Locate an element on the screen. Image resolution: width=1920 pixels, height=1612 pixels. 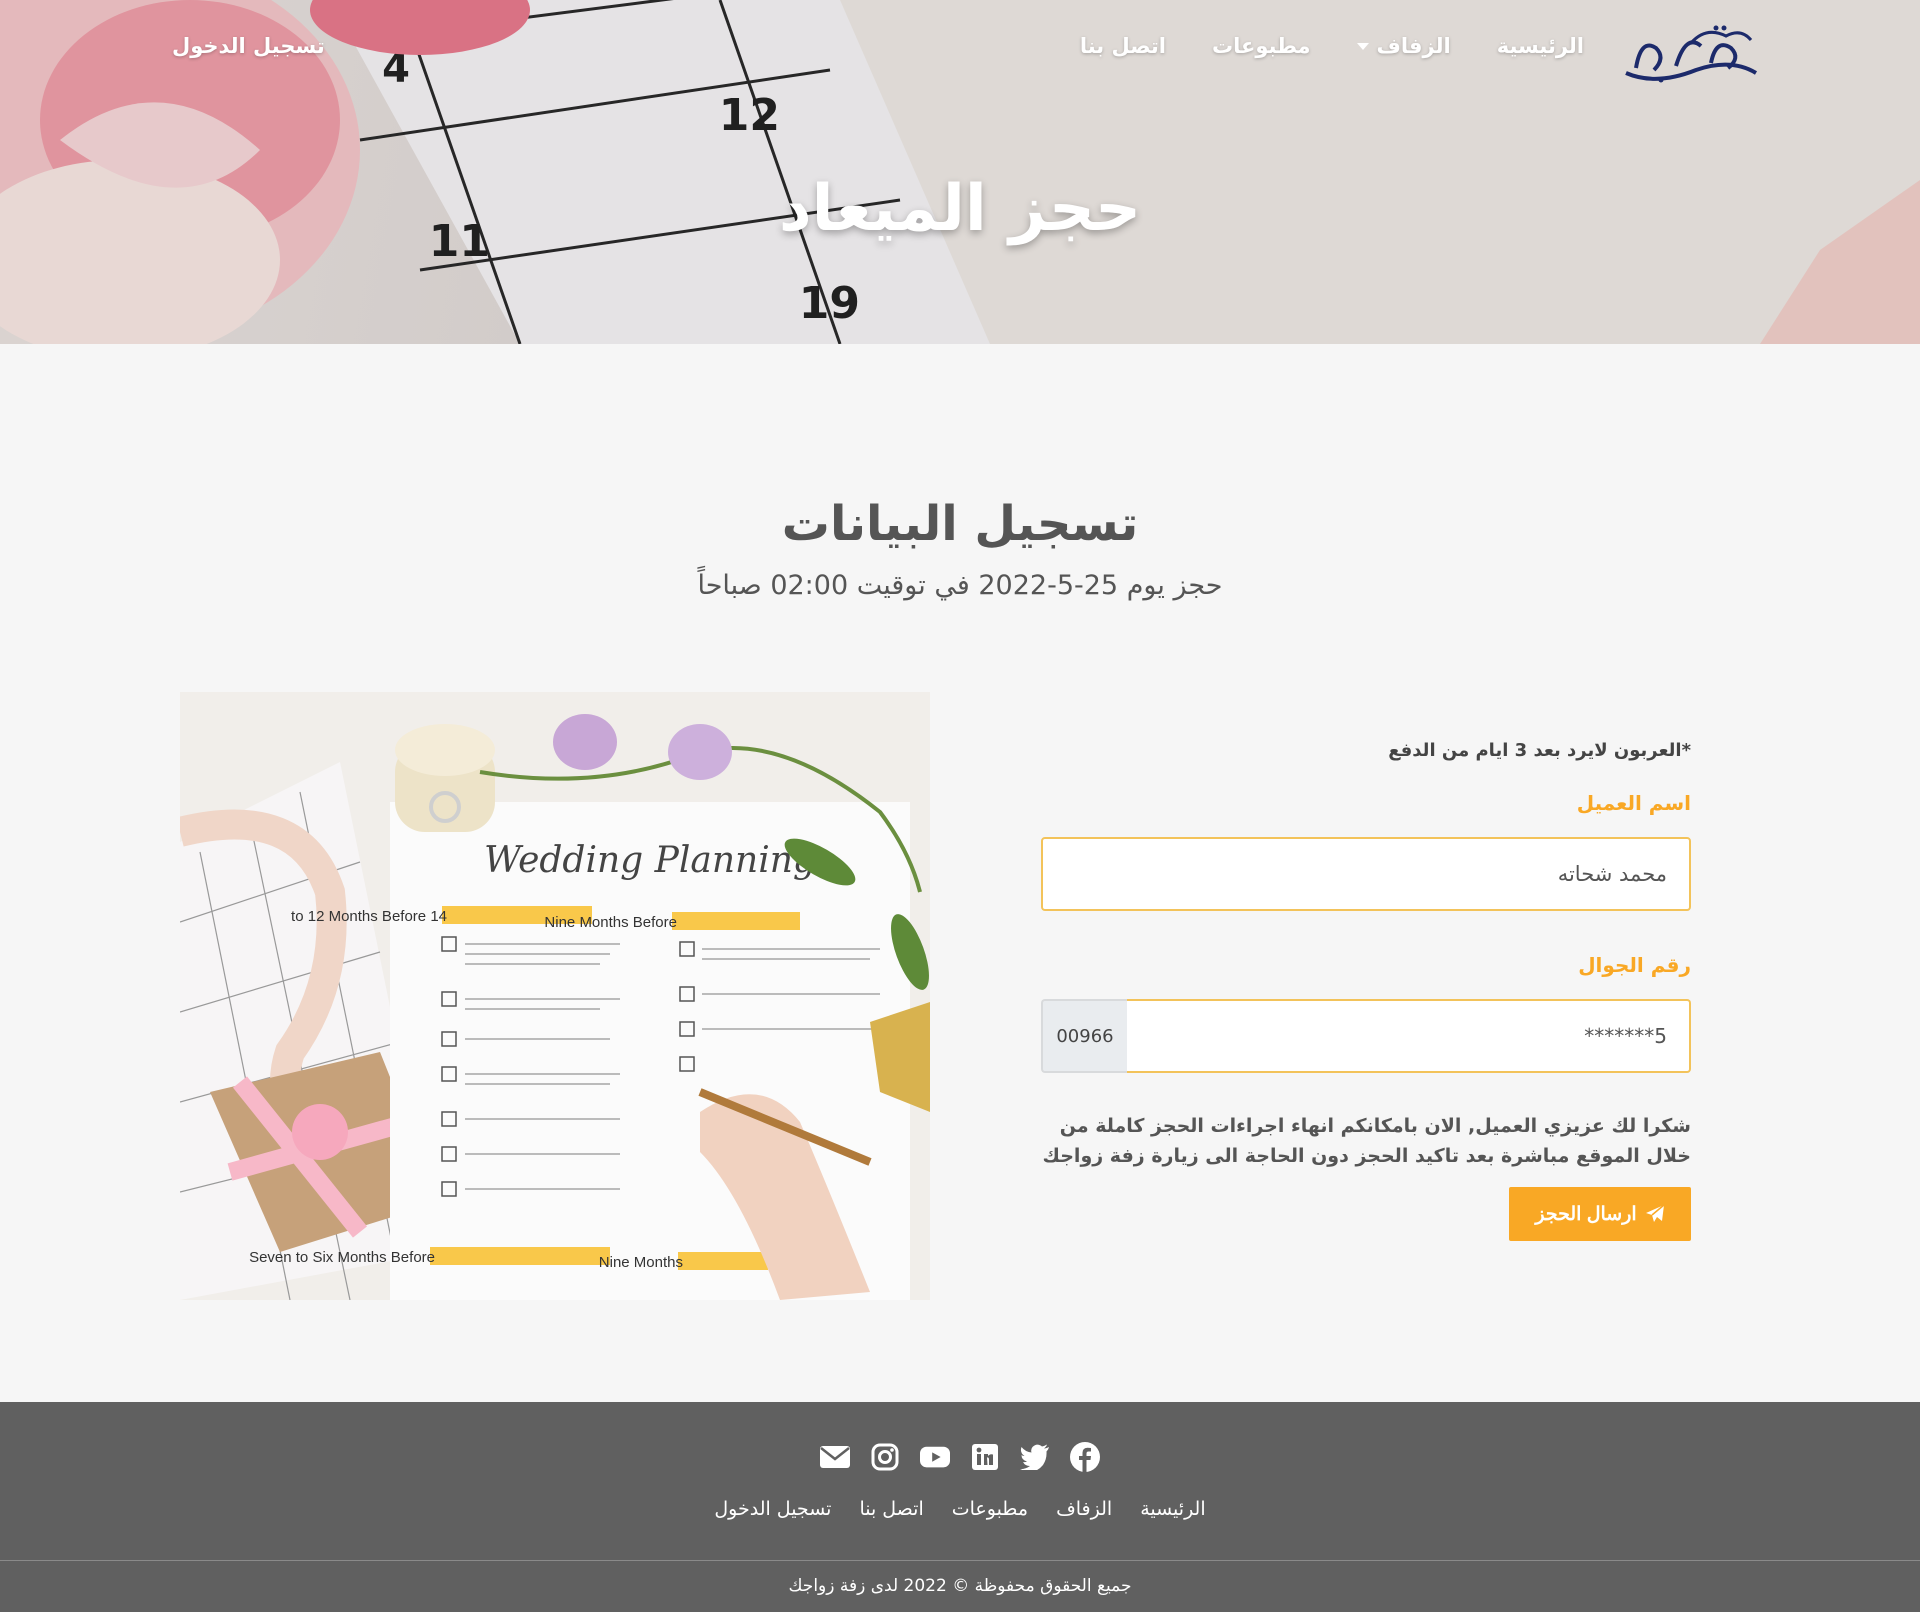
hero-title: حجز الميعاد is located at coordinates (960, 209).